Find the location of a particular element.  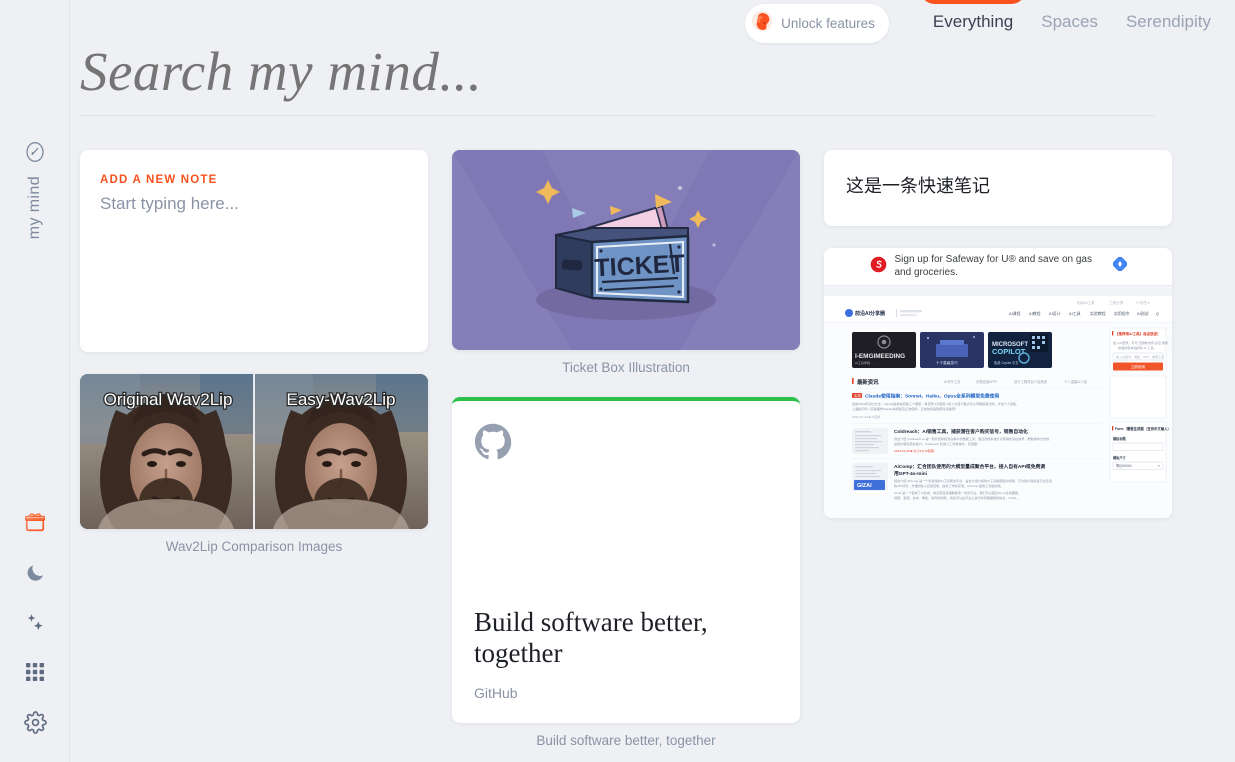

active-tab-indicator is located at coordinates (973, 2).